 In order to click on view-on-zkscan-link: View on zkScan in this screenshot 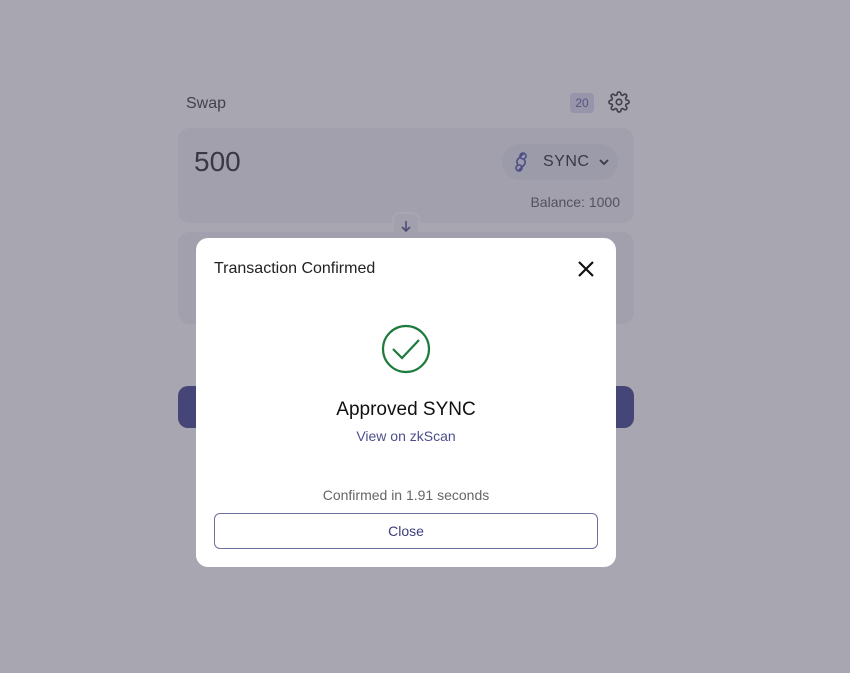, I will do `click(406, 436)`.